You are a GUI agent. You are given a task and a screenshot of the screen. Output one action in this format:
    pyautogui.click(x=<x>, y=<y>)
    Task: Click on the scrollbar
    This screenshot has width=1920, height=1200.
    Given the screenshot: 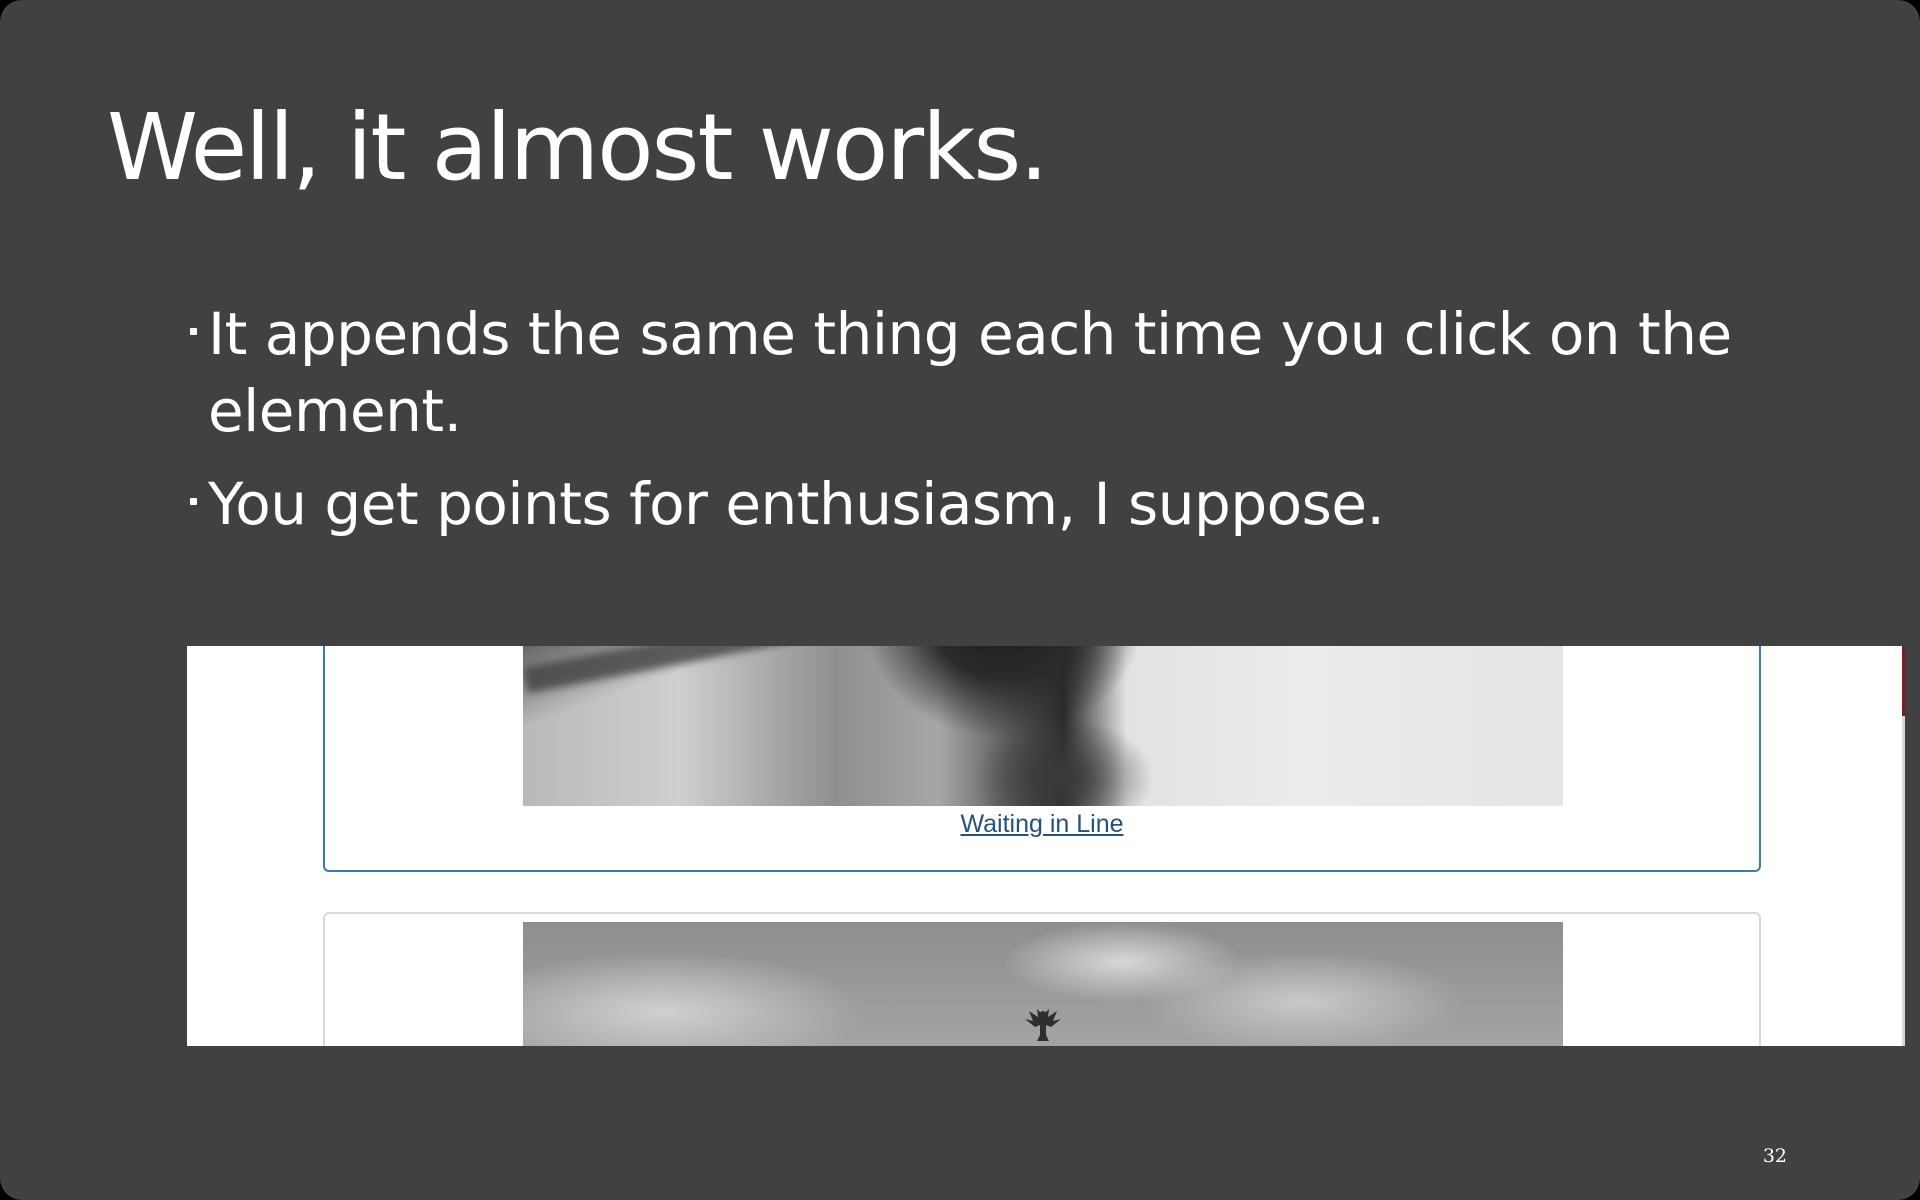 What is the action you would take?
    pyautogui.click(x=1903, y=846)
    